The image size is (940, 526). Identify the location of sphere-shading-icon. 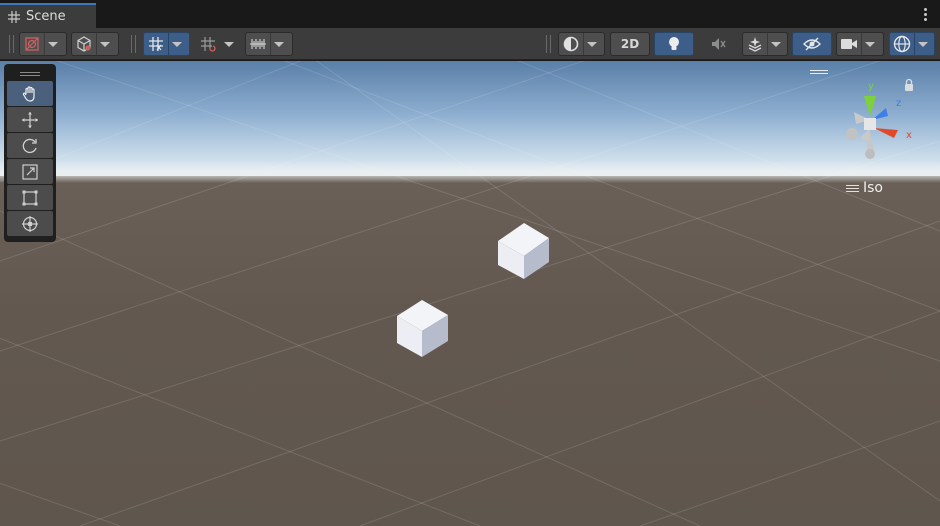
(571, 44).